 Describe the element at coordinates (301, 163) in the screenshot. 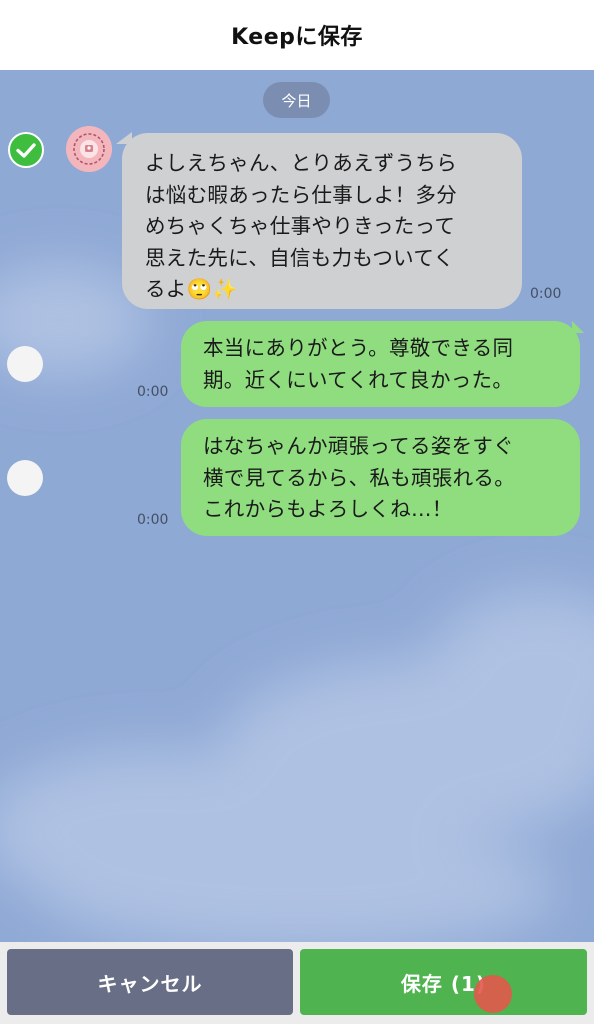

I see `message-line: よしえちゃん、とりあえずうちら` at that location.